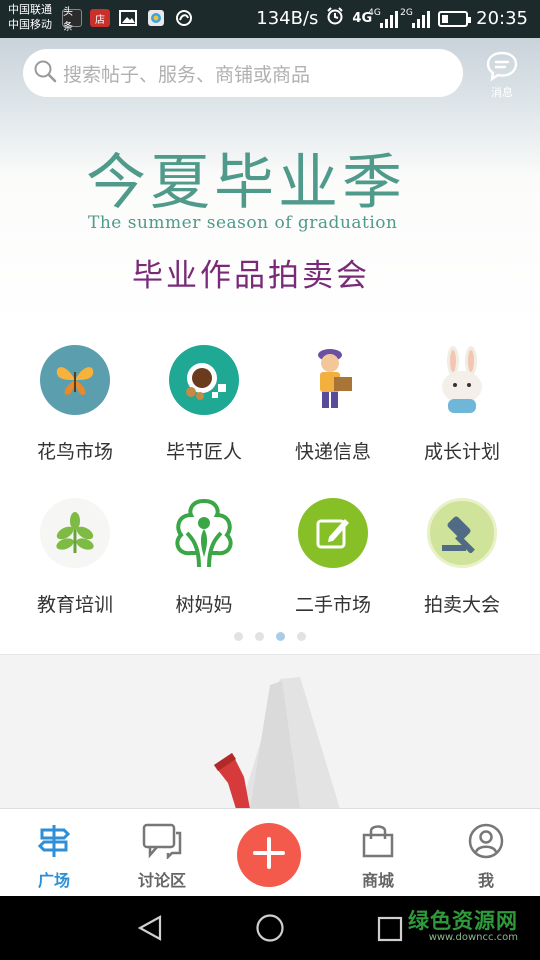 This screenshot has height=960, width=540. I want to click on tab-me: 我, so click(486, 857).